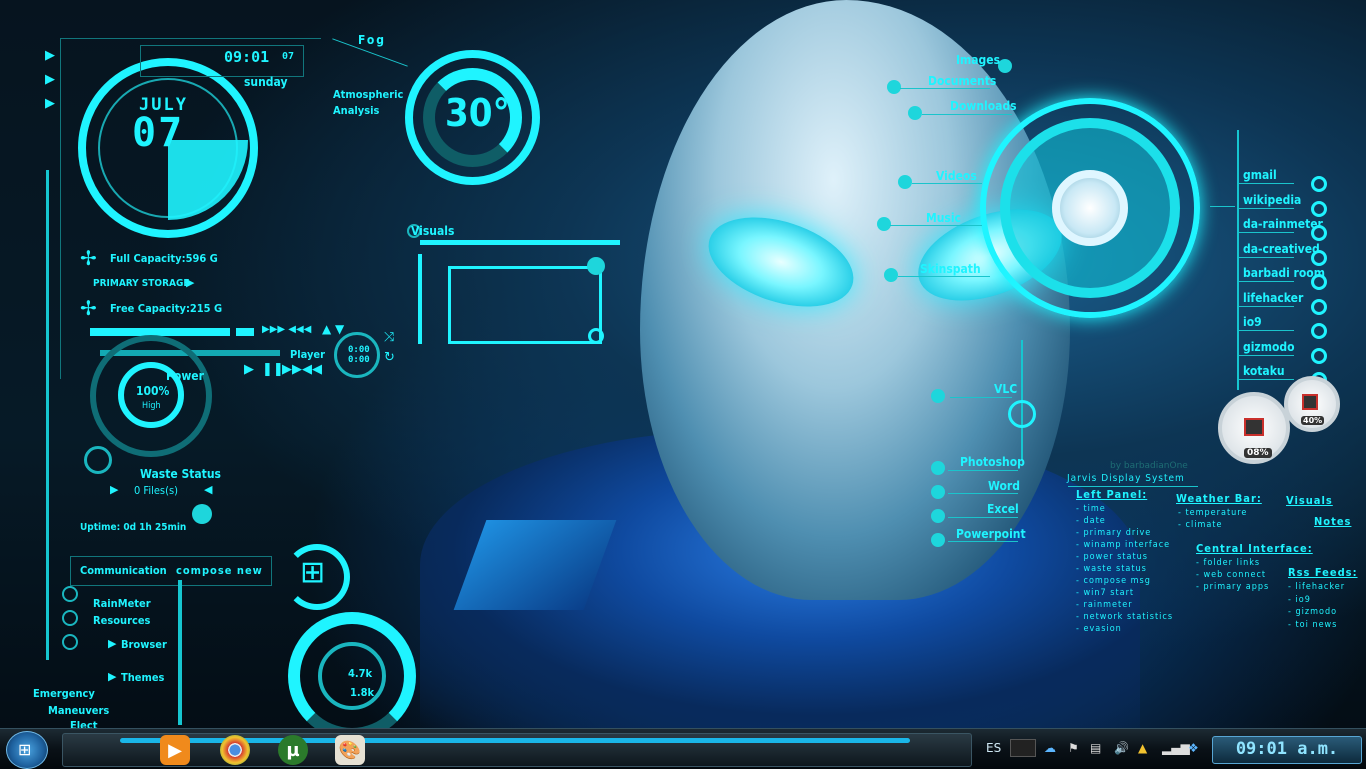 The width and height of the screenshot is (1366, 769). Describe the element at coordinates (1176, 748) in the screenshot. I see `signal-icon: ▂▄▆` at that location.